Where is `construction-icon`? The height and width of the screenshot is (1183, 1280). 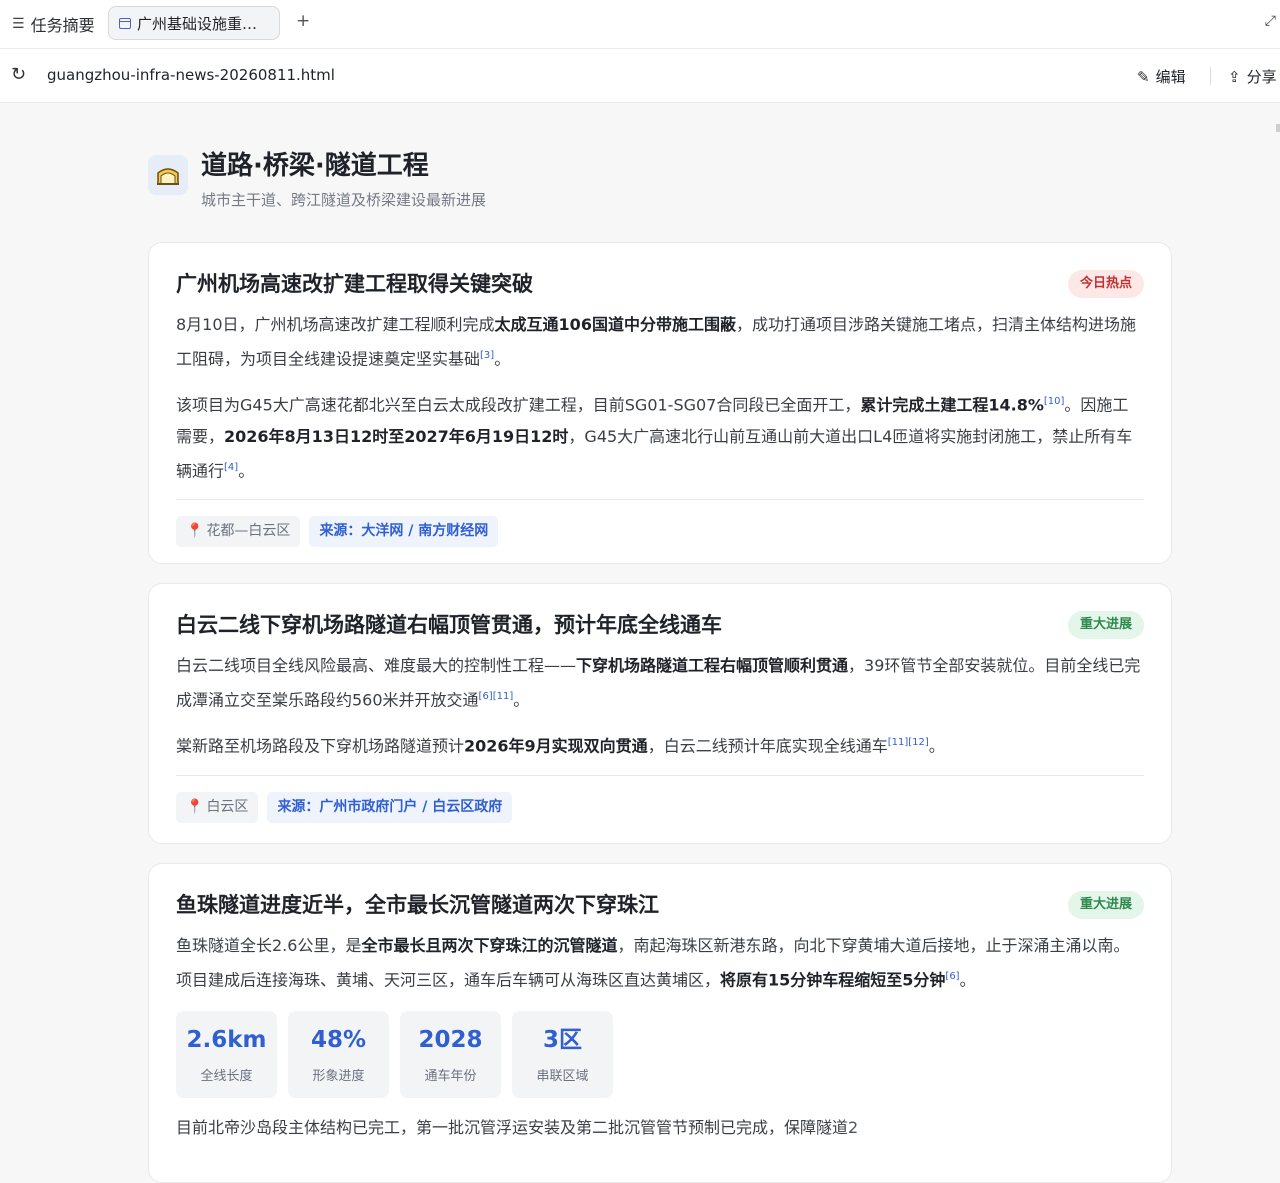 construction-icon is located at coordinates (168, 175).